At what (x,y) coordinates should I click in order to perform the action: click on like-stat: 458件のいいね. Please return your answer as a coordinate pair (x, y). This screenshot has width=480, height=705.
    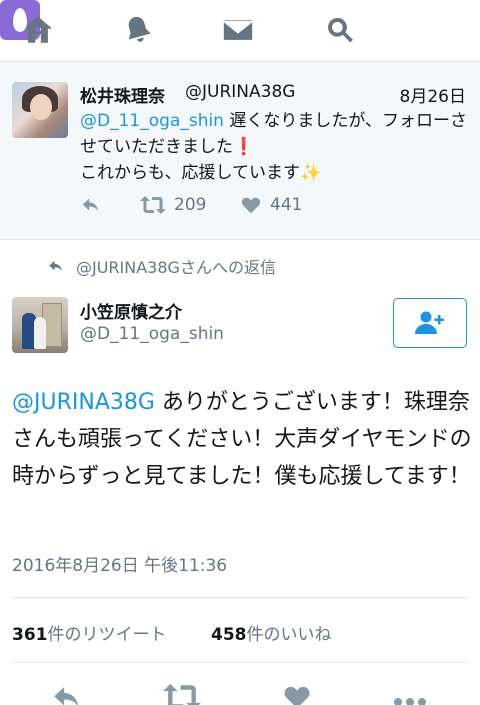
    Looking at the image, I should click on (271, 632).